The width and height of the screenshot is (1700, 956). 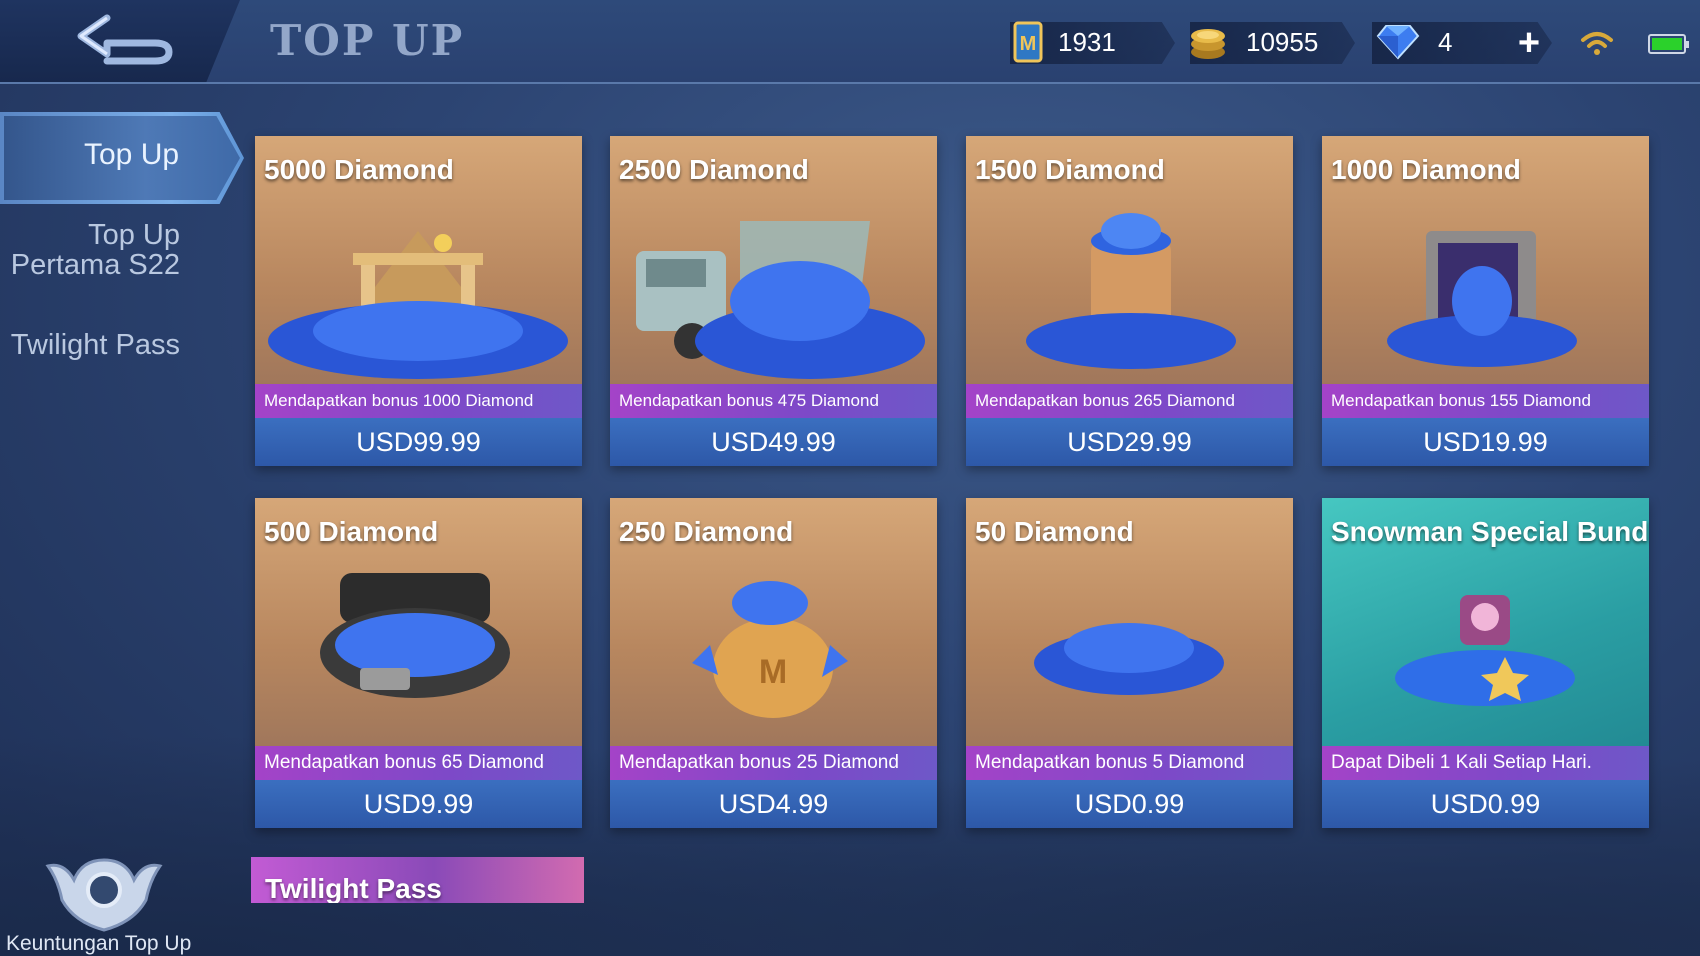 I want to click on ticket-icon: M, so click(x=1028, y=42).